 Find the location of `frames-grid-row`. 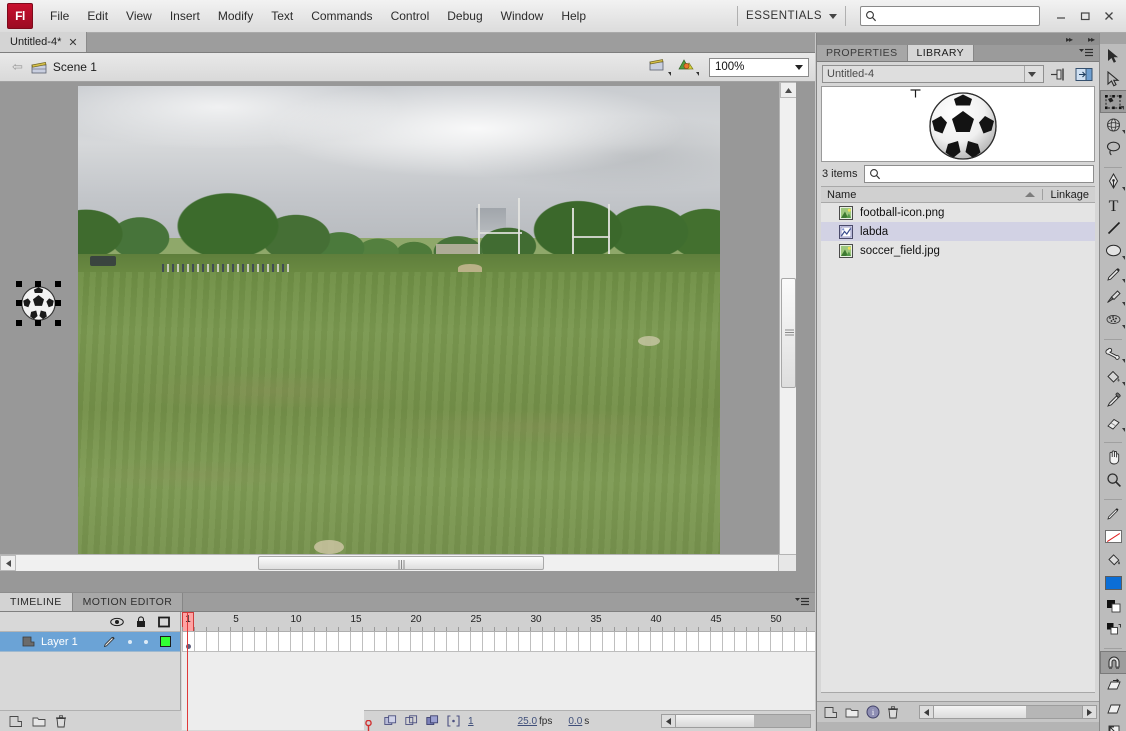

frames-grid-row is located at coordinates (498, 642).